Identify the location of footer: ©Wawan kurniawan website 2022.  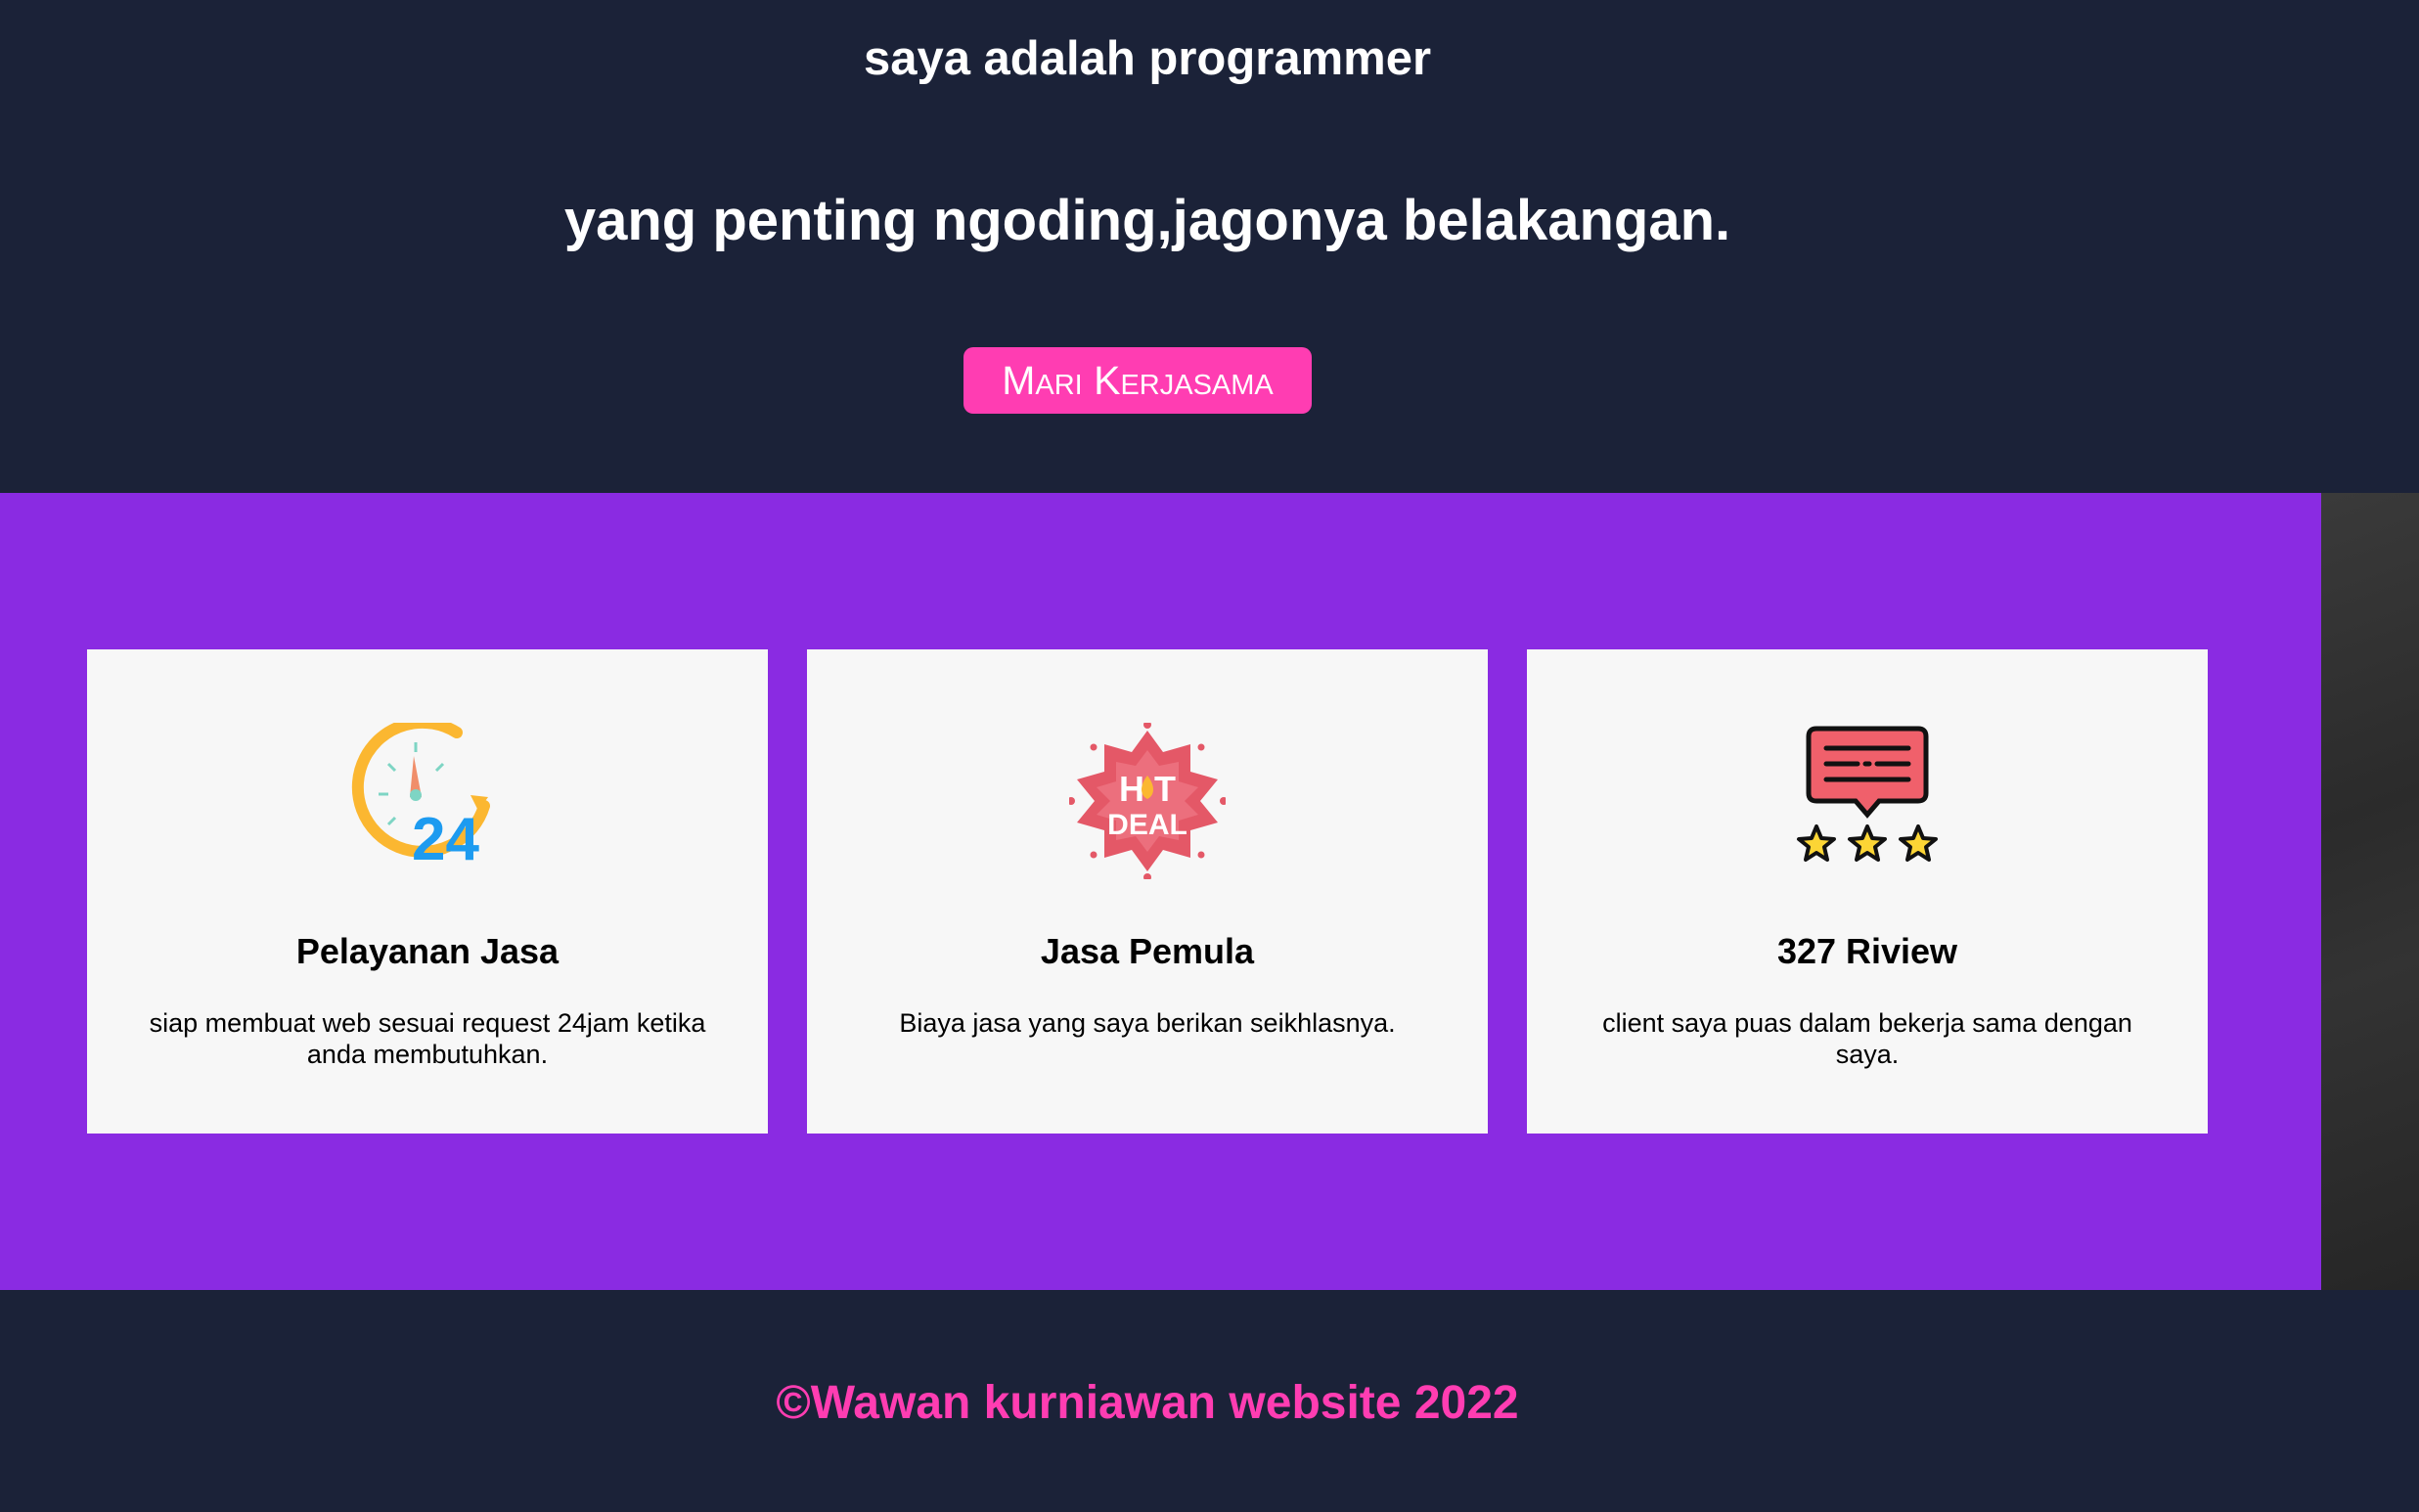
(1209, 1401).